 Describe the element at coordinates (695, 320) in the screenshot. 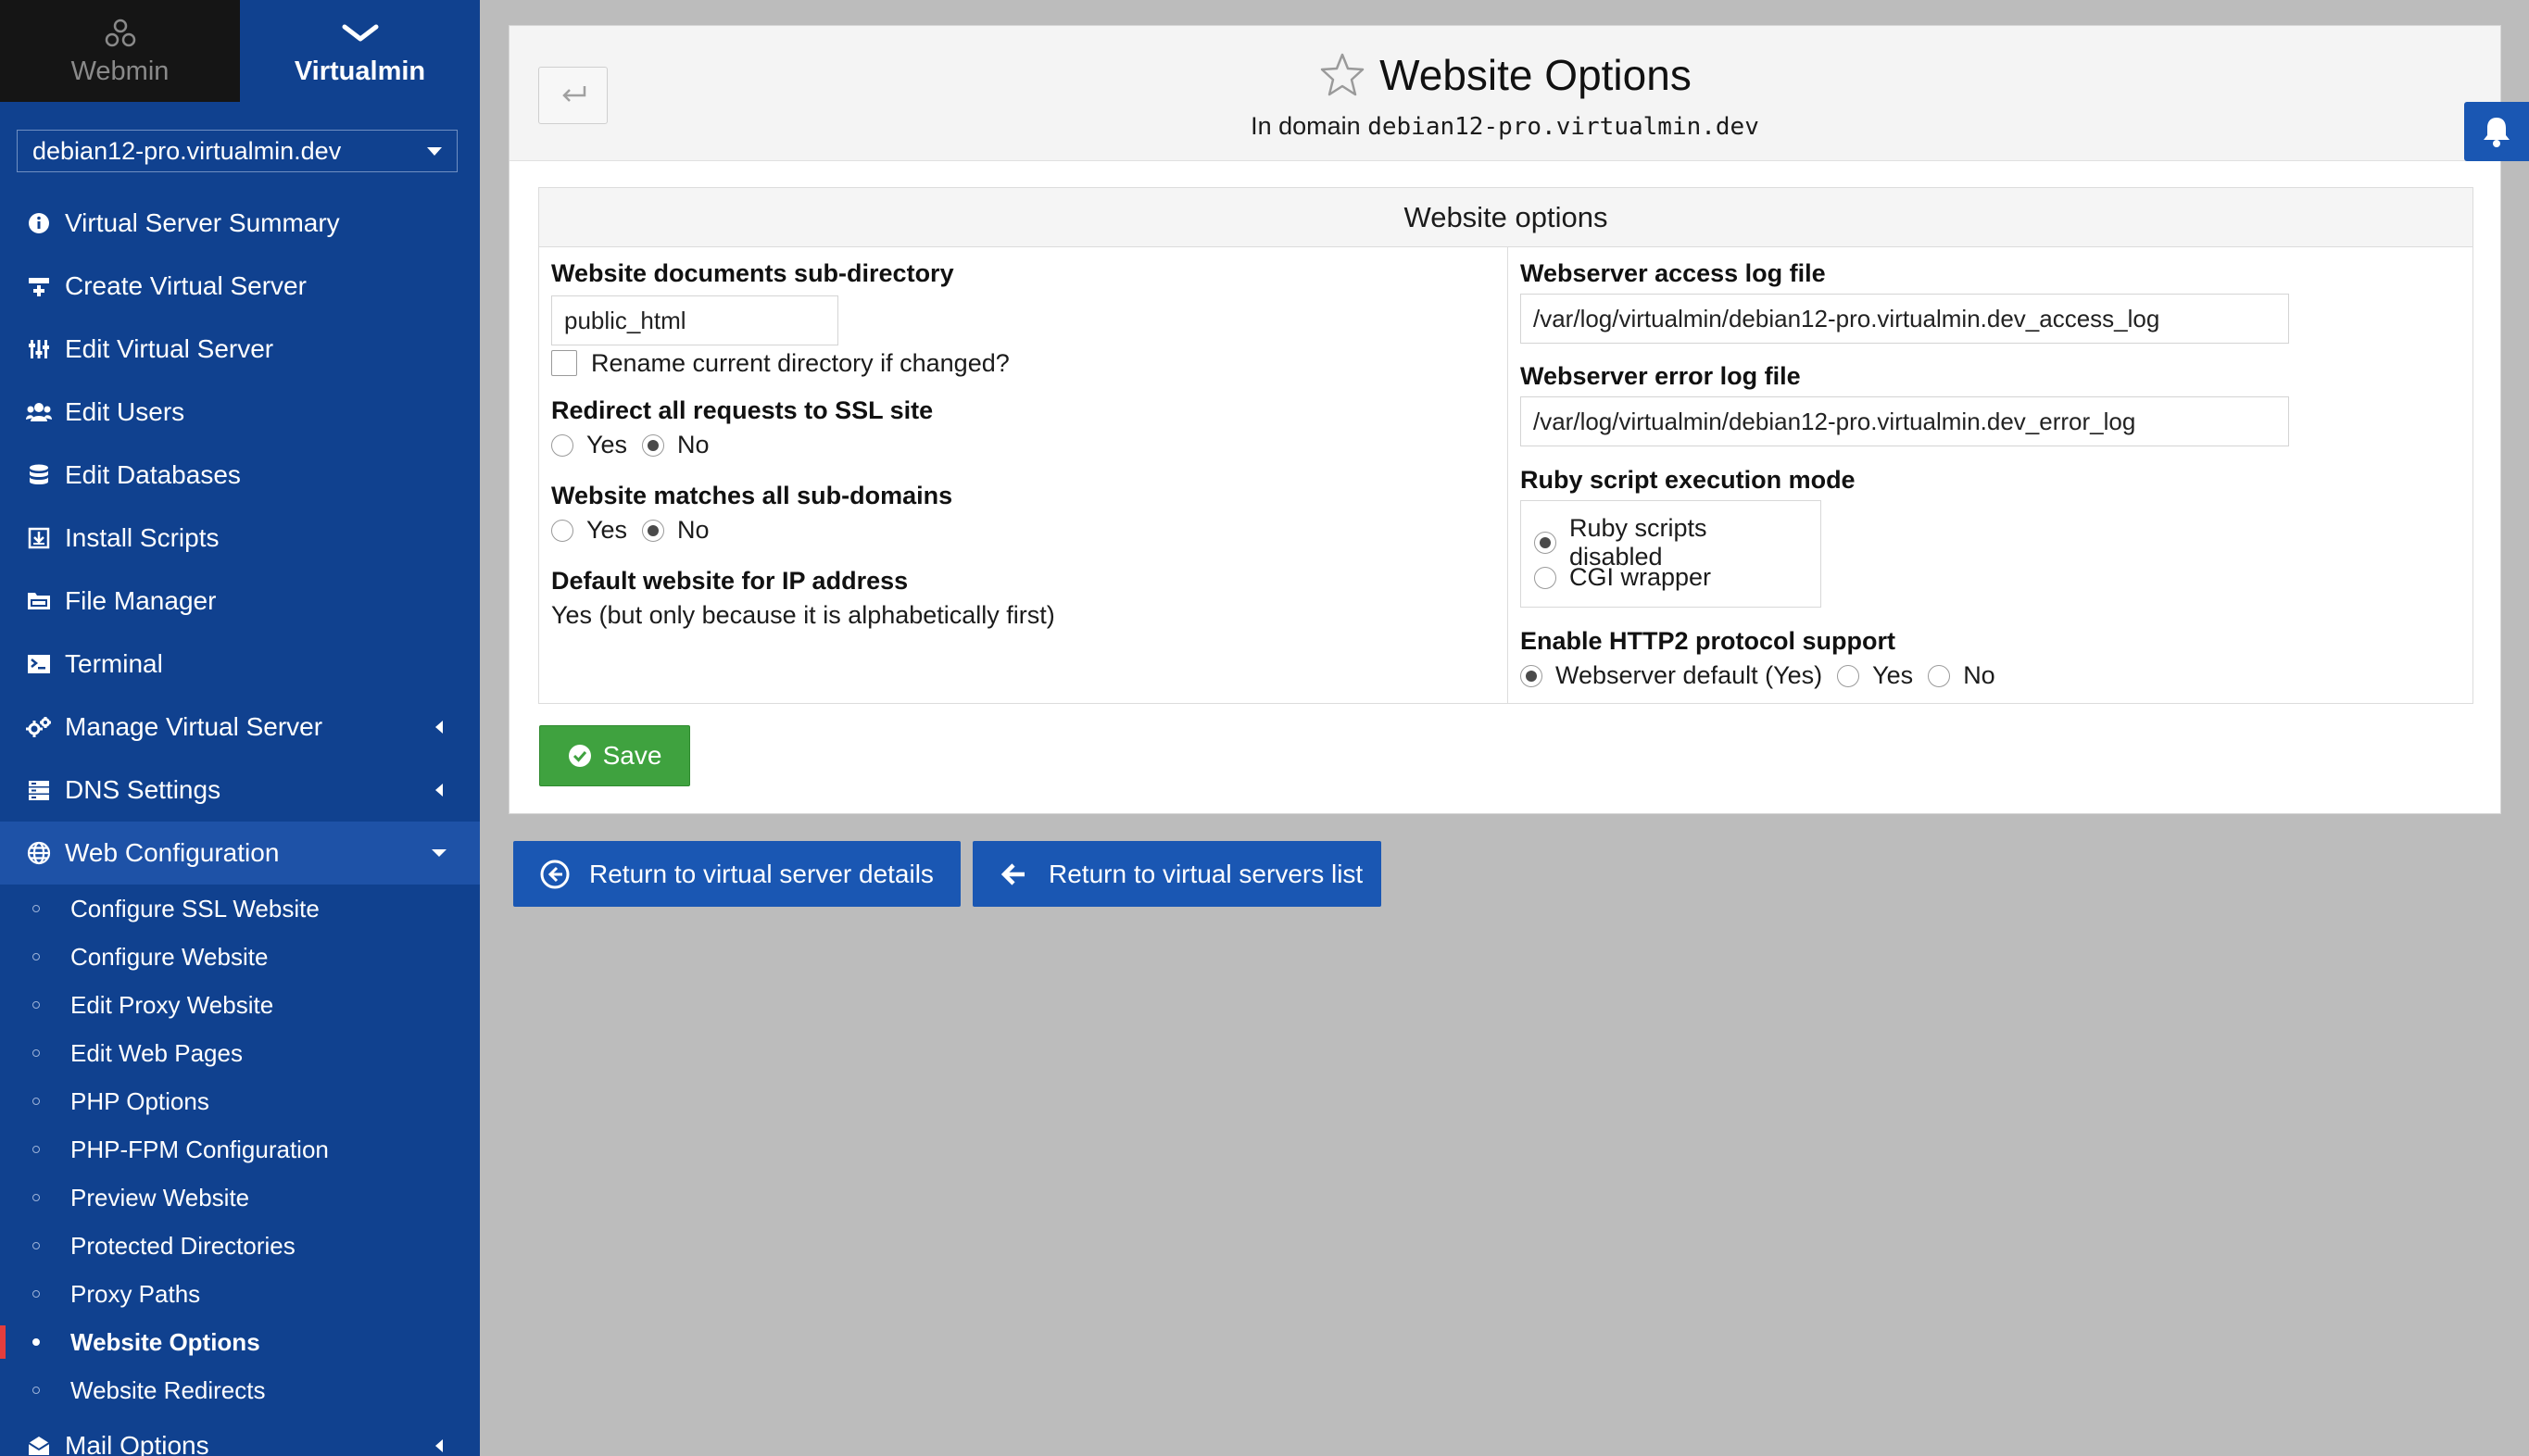

I see `doc-subdir-input: public_html` at that location.